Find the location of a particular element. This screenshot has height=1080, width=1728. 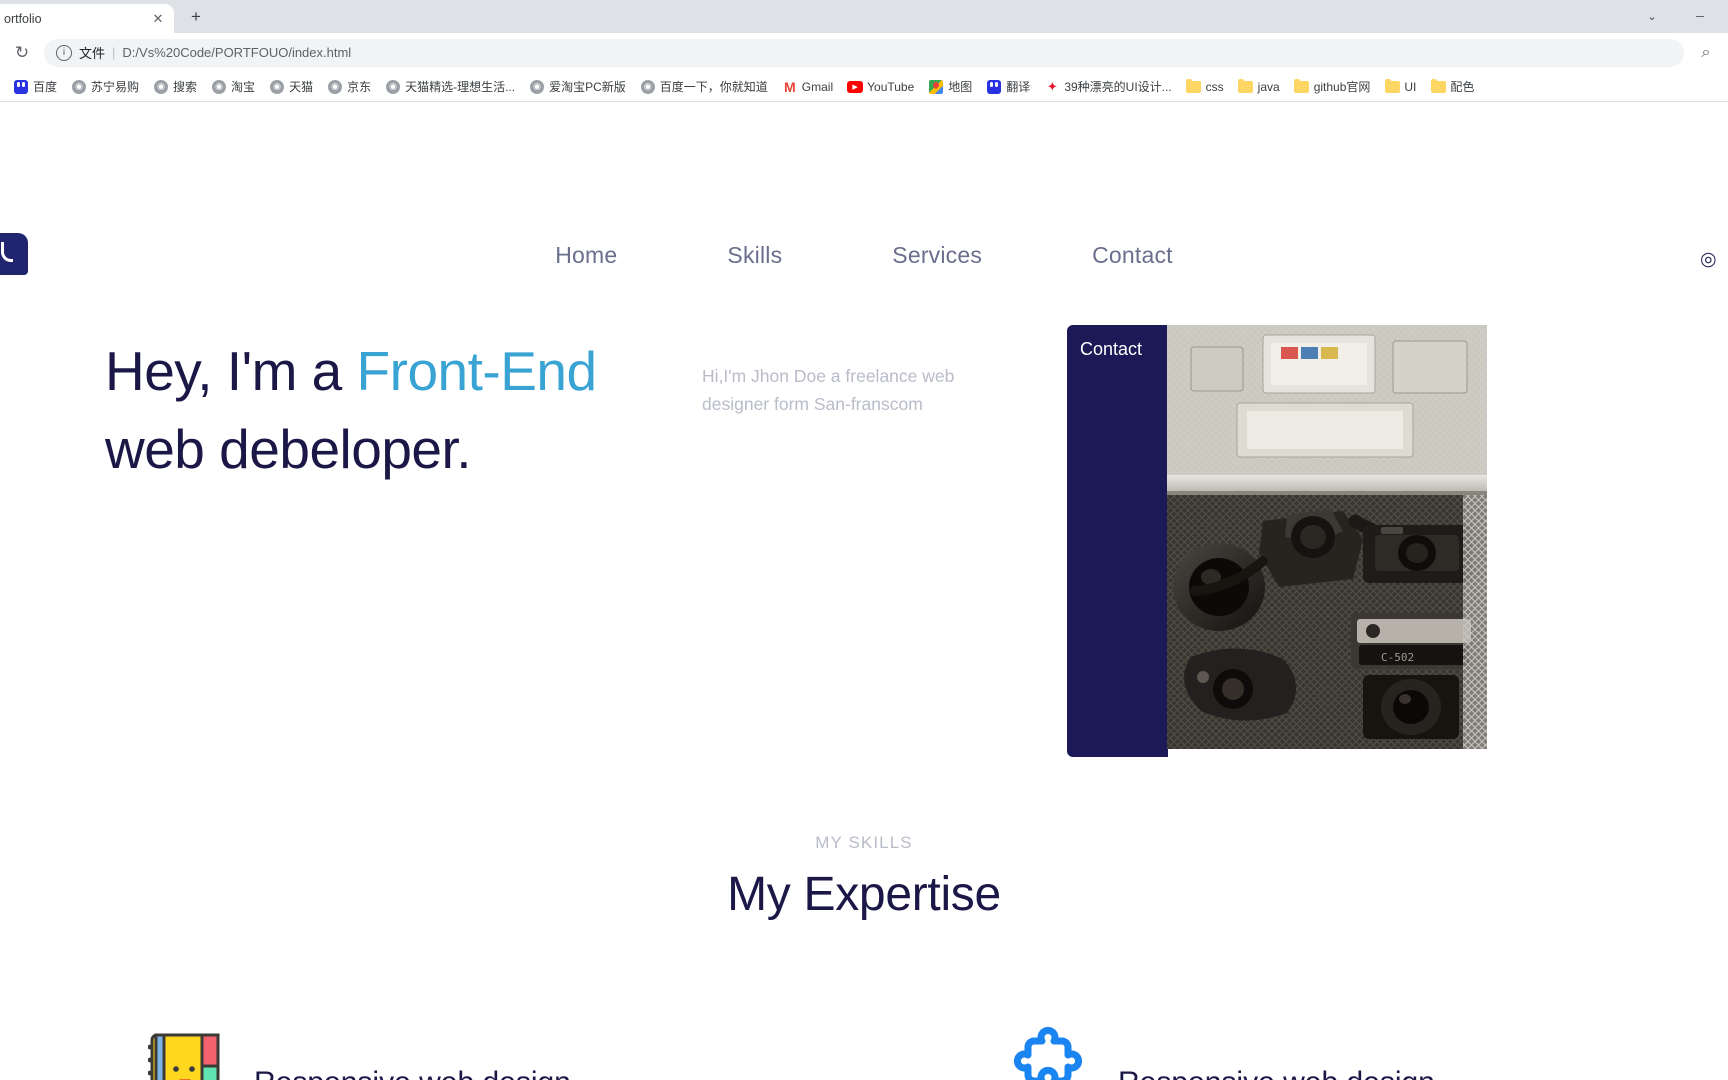

bookmark-item: 配色 is located at coordinates (1452, 87).